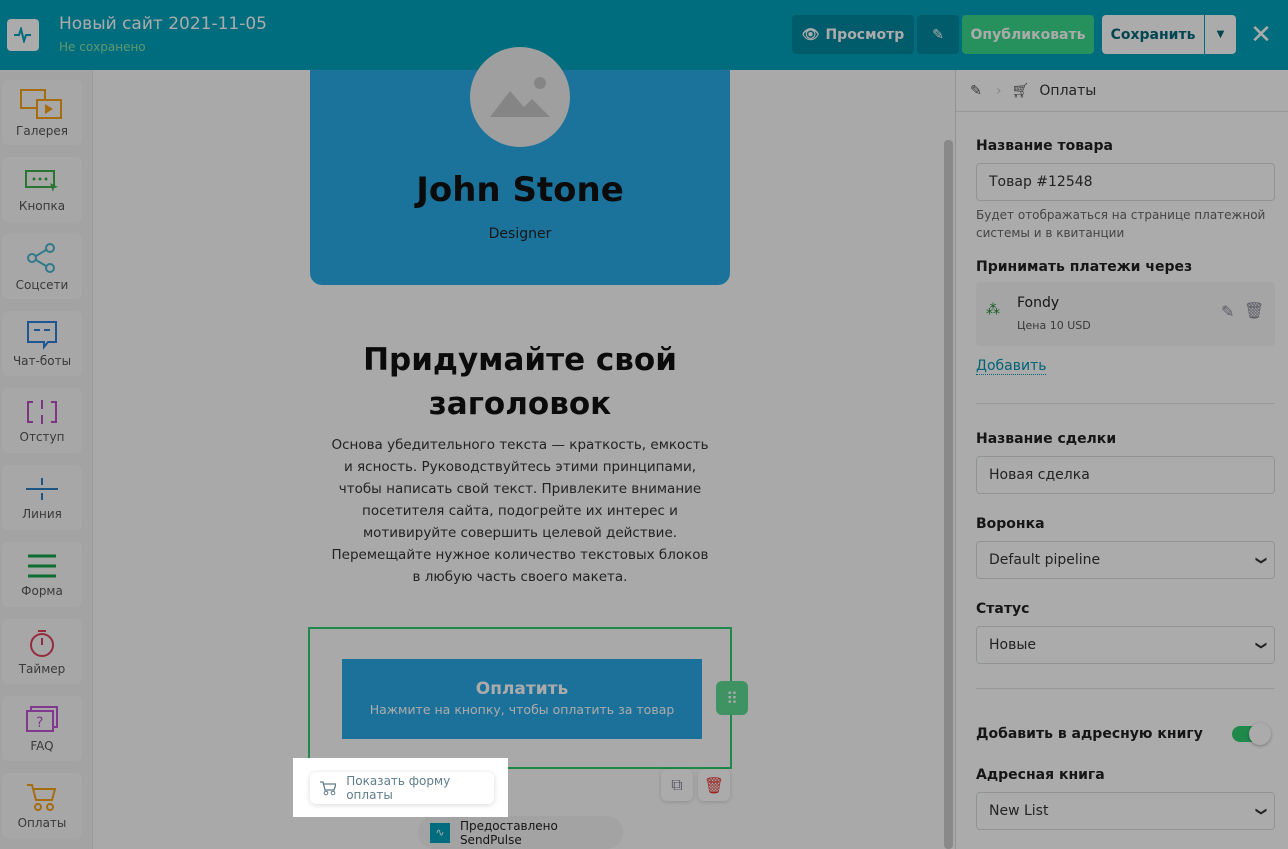  I want to click on show-payment-form-button: Показать форму оплаты, so click(402, 788).